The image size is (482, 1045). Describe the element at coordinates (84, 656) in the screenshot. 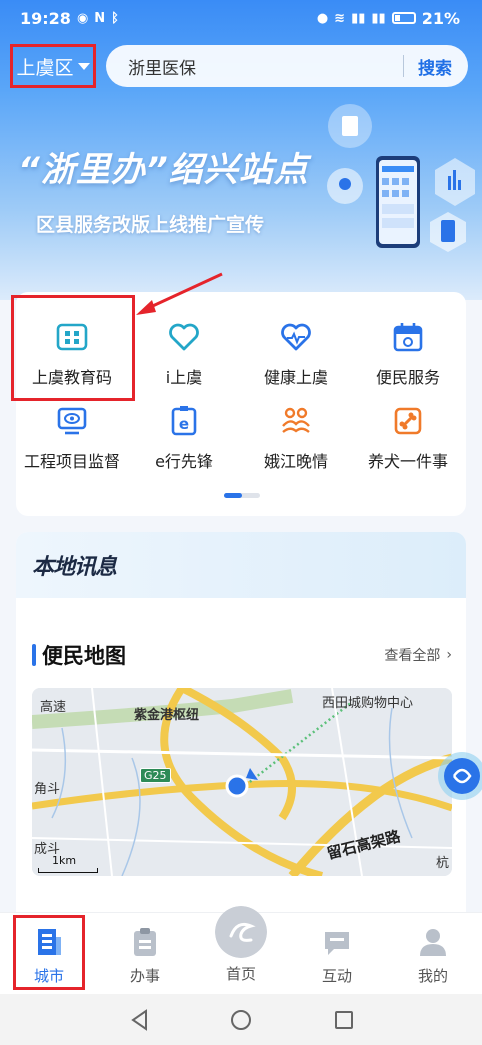

I see `map-title-text: 便民地图` at that location.